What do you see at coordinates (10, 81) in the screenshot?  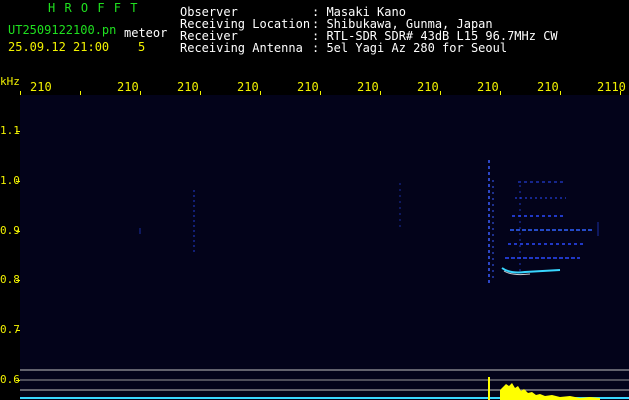 I see `y-axis-unit: kHz` at bounding box center [10, 81].